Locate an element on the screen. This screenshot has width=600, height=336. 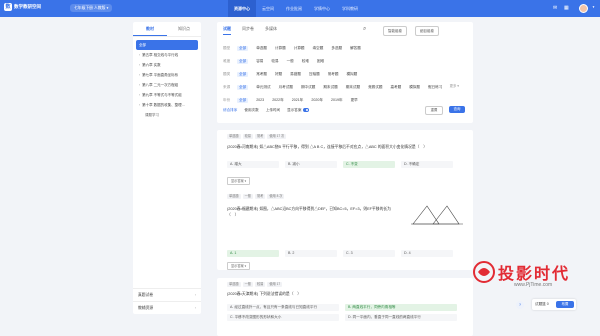
sidebar-item-chapter: › 第五章 相交线与平行线 is located at coordinates (167, 55).